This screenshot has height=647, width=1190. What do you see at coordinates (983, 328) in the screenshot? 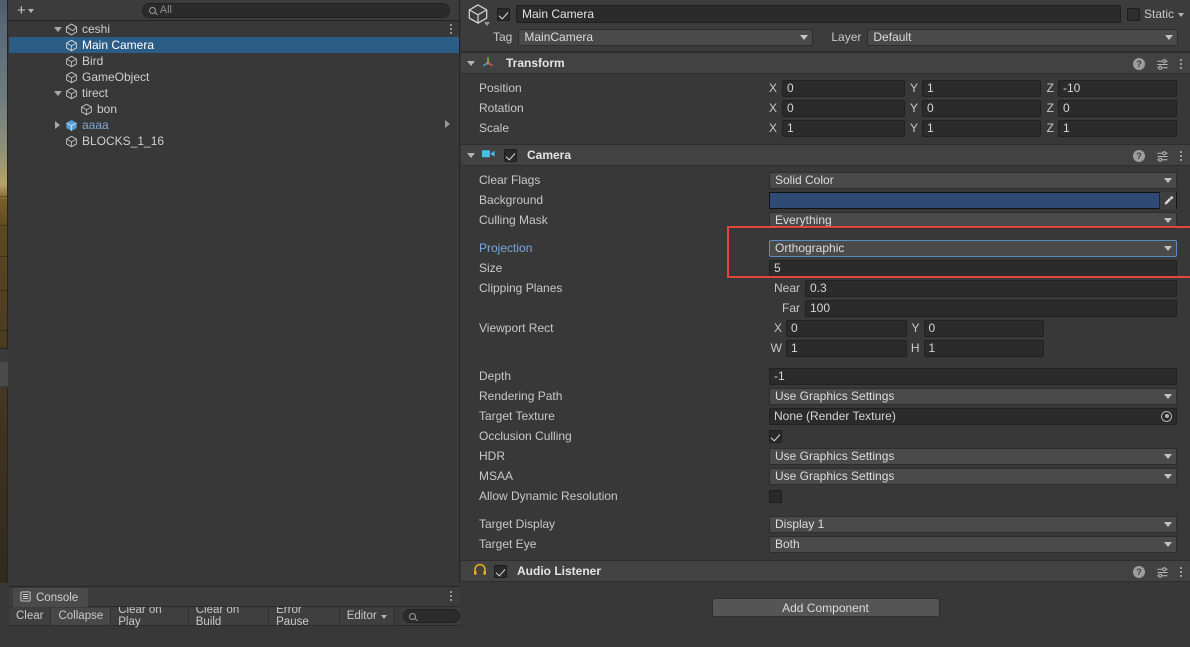
I see `viewport-y-field: 0` at bounding box center [983, 328].